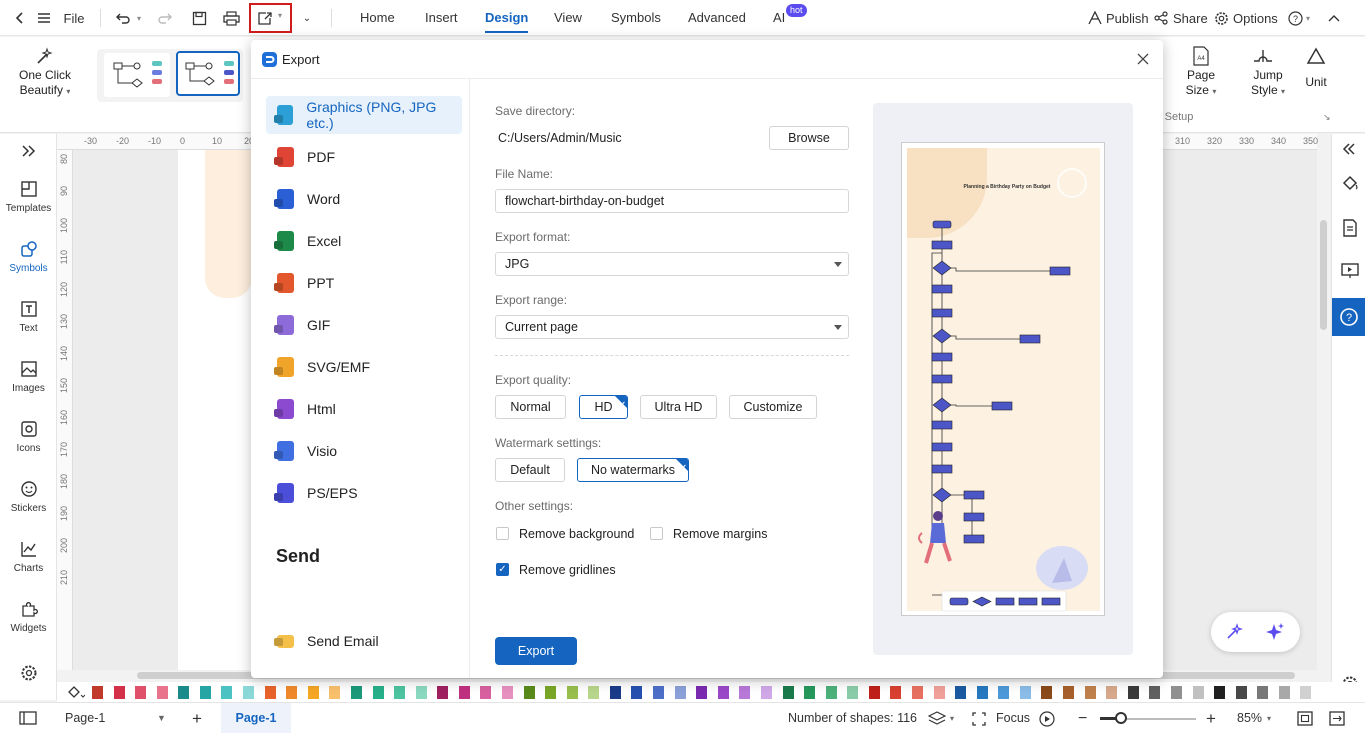 The width and height of the screenshot is (1365, 733). Describe the element at coordinates (1082, 718) in the screenshot. I see `zoom-out-icon: −` at that location.